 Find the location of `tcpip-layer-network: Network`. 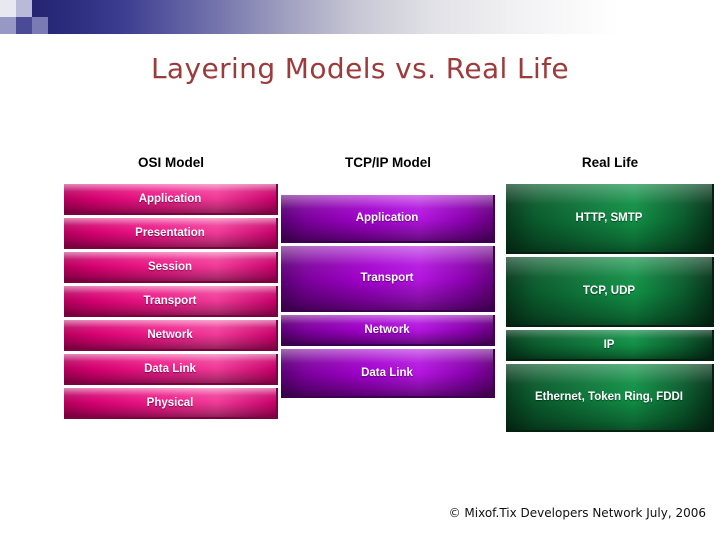

tcpip-layer-network: Network is located at coordinates (388, 330).